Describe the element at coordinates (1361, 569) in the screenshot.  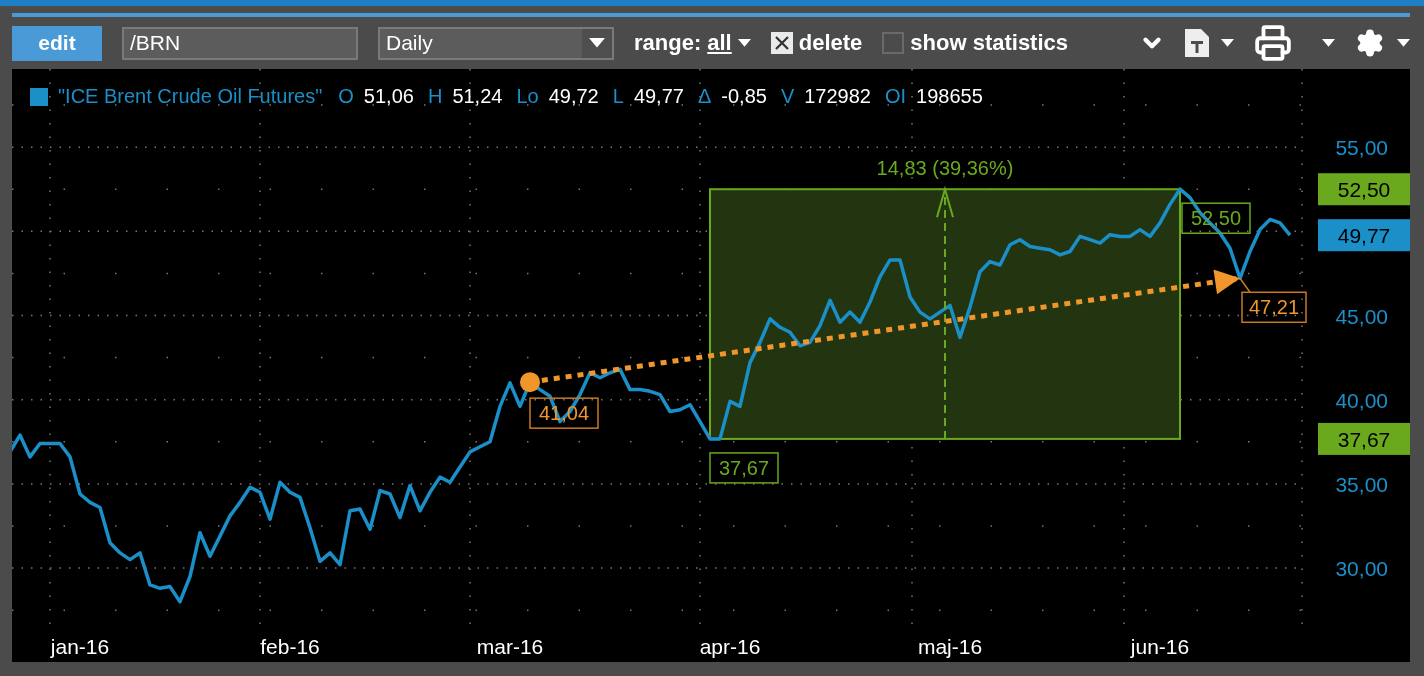
I see `y-axis-label: 30,00` at that location.